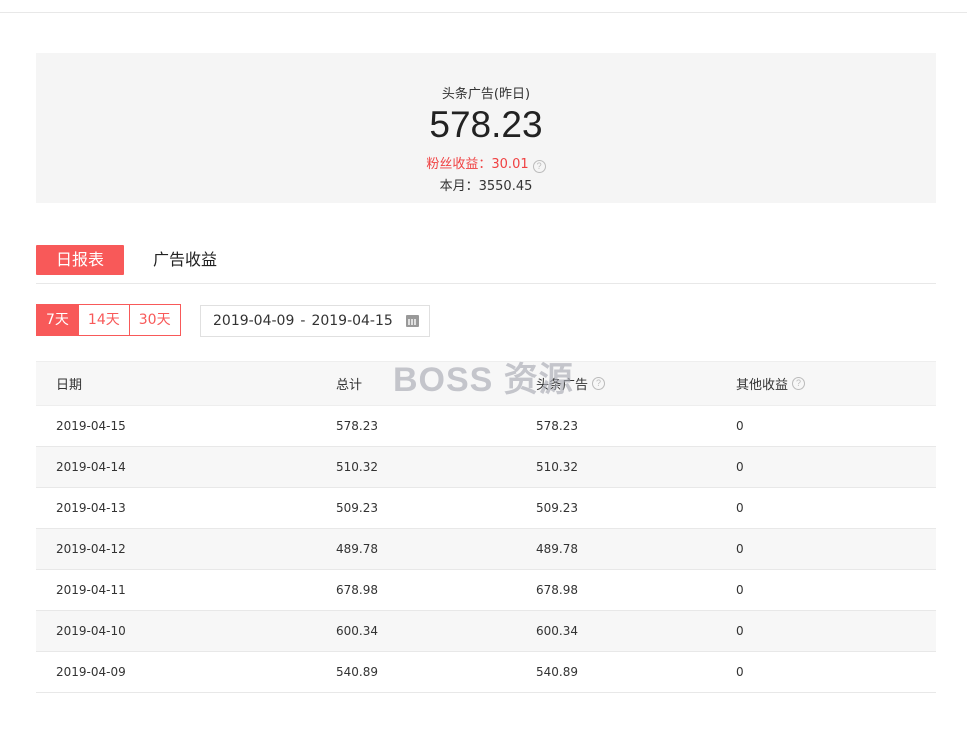 The width and height of the screenshot is (967, 739). I want to click on header-other-income: 其他收益?, so click(771, 383).